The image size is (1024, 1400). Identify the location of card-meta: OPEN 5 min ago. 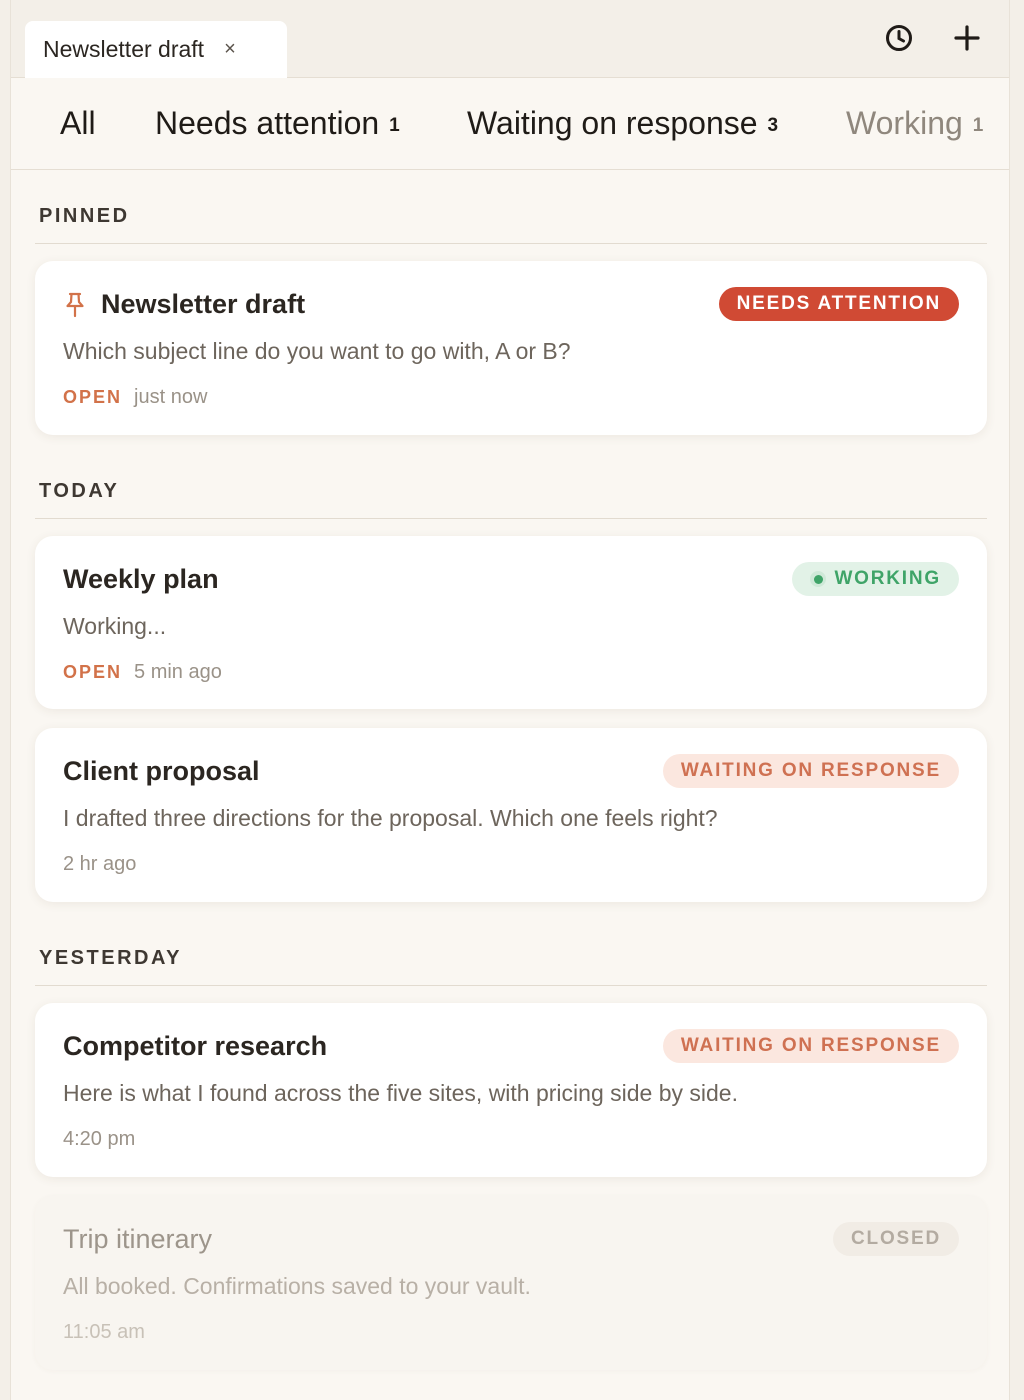
(142, 672).